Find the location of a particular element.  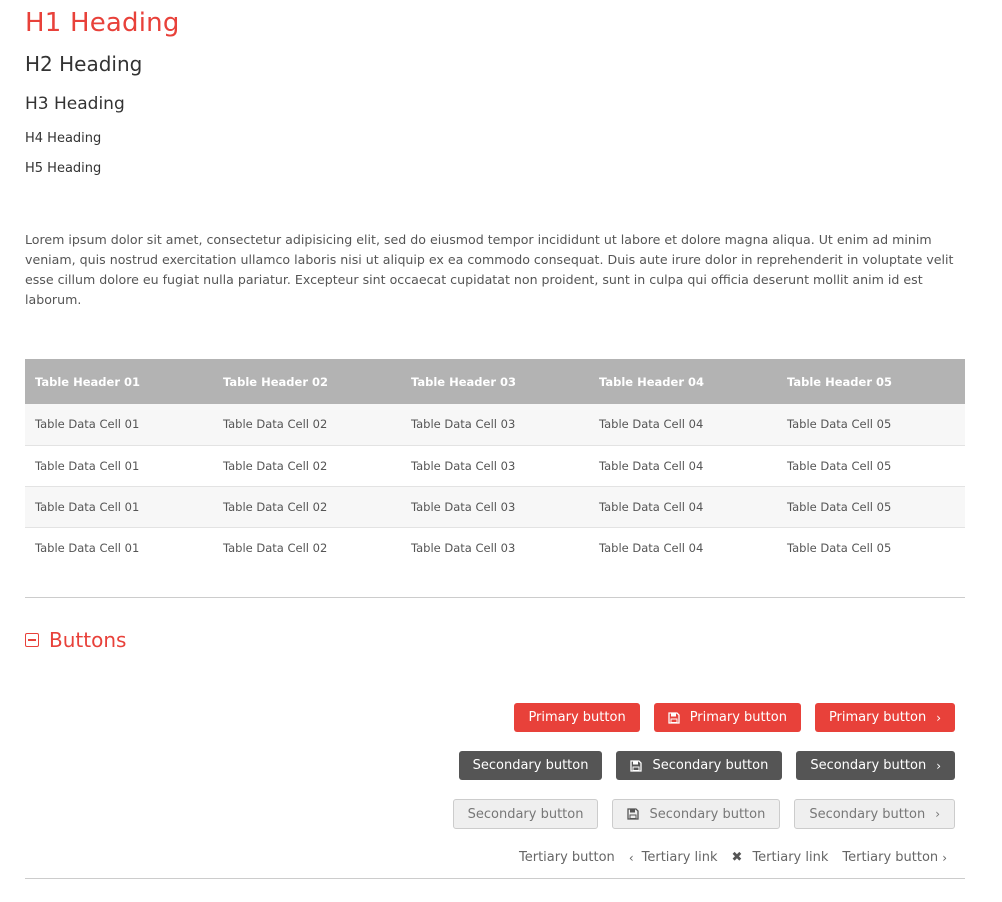

tertiary-back-link: ‹ Tertiary link is located at coordinates (673, 857).